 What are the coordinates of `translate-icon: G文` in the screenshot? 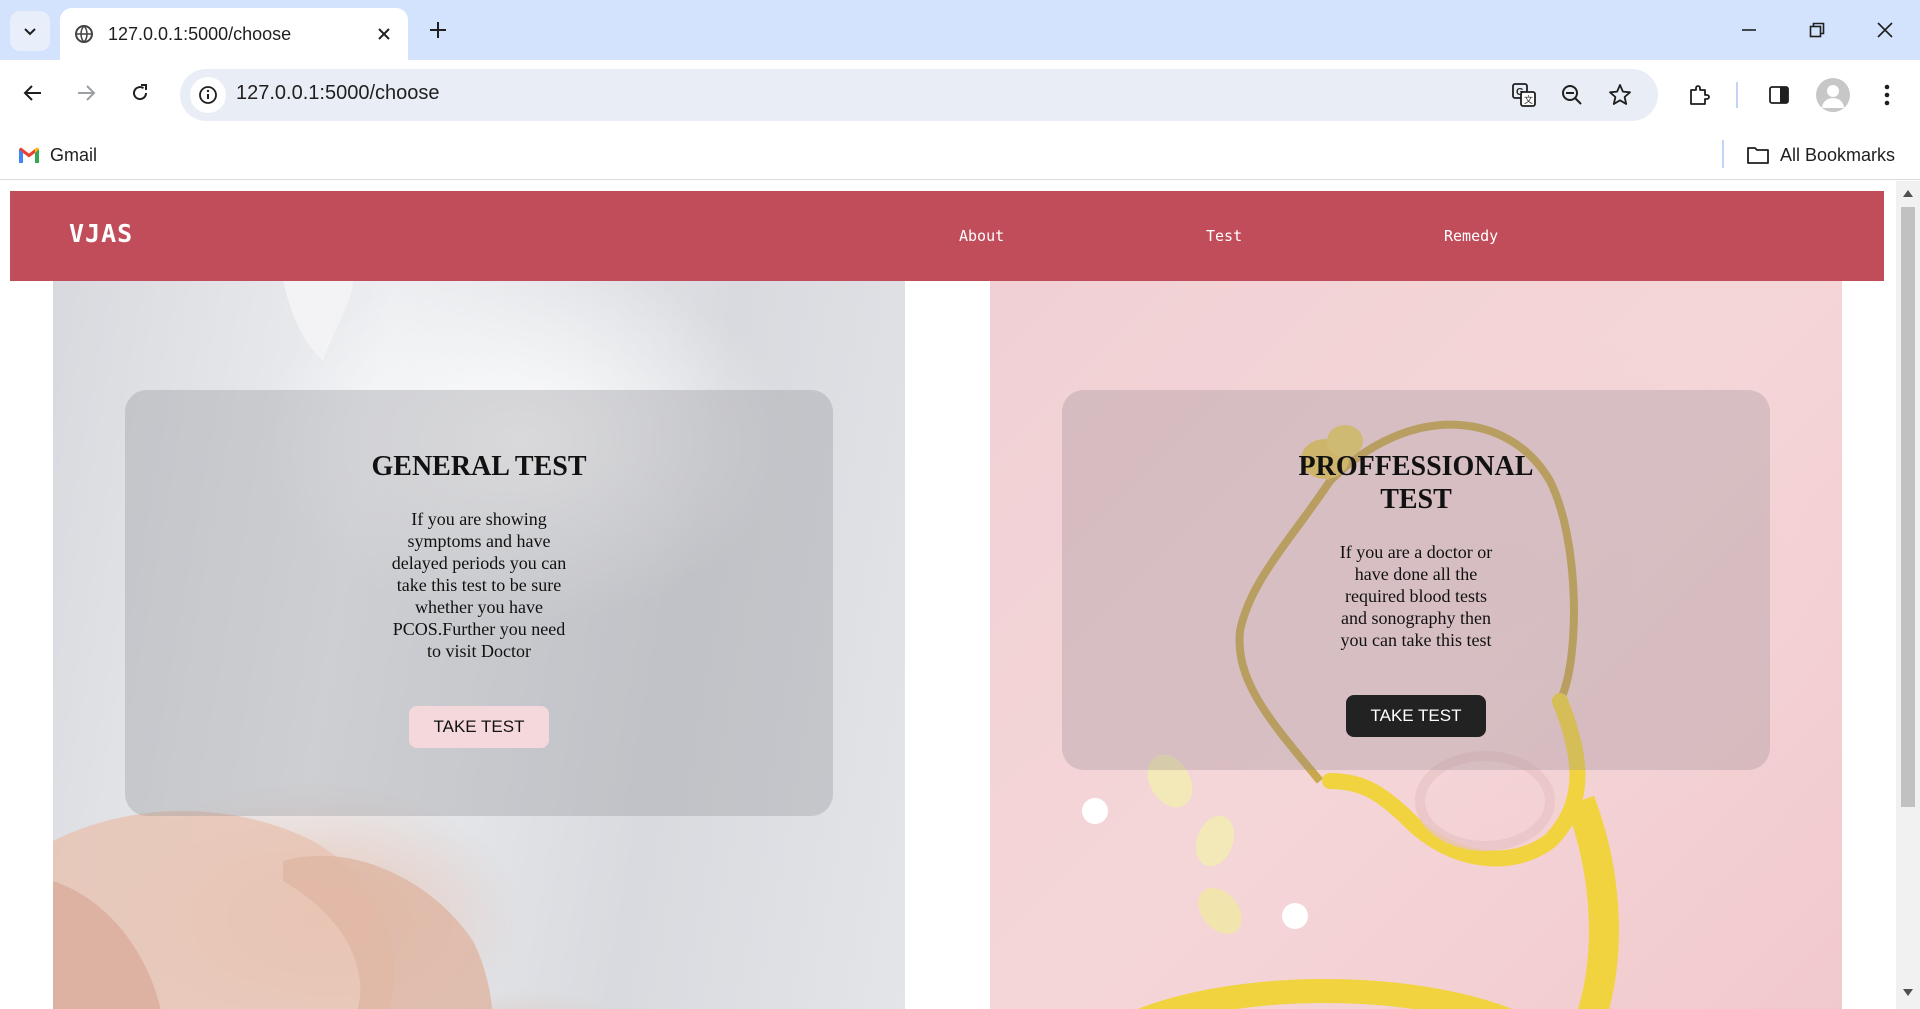 It's located at (1524, 95).